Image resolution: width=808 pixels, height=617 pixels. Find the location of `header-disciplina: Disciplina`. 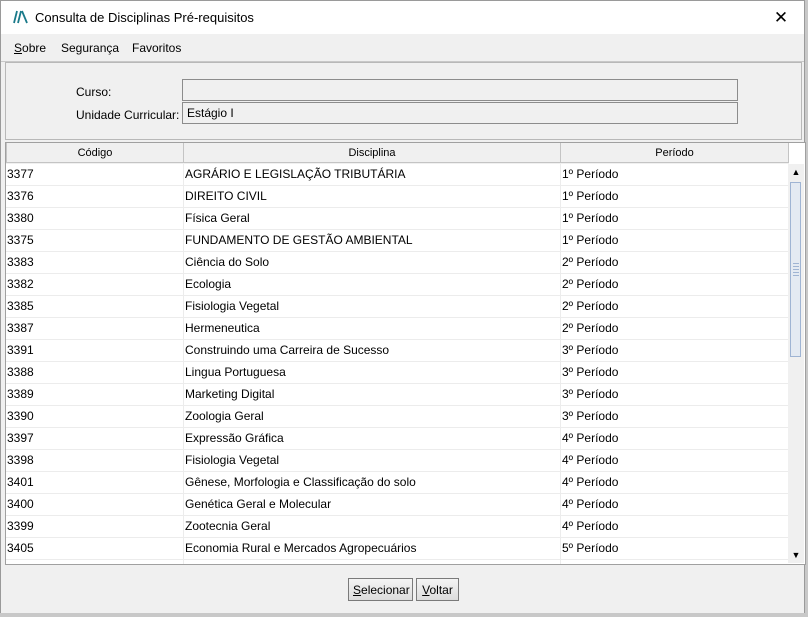

header-disciplina: Disciplina is located at coordinates (372, 153).